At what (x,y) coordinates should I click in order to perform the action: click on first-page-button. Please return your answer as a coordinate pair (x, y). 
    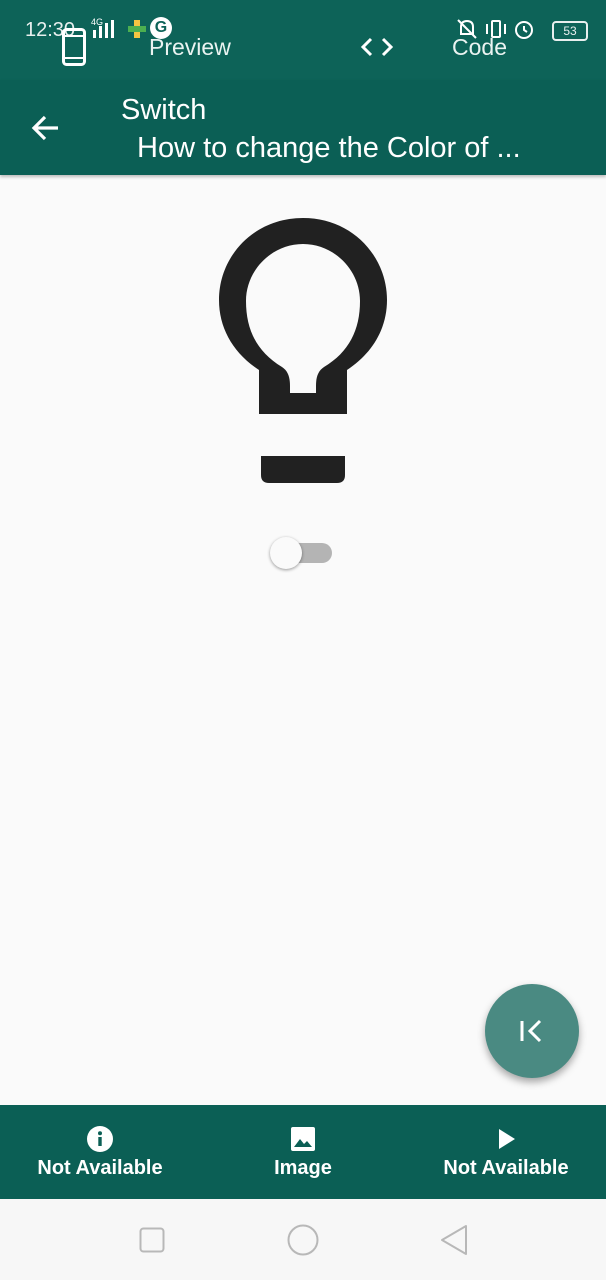
    Looking at the image, I should click on (532, 1031).